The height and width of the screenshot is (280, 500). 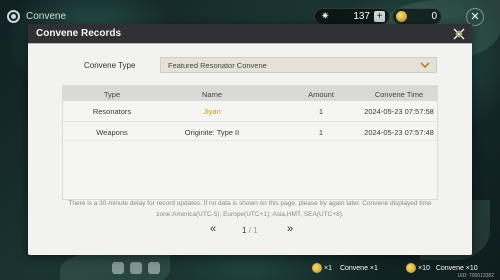 What do you see at coordinates (212, 132) in the screenshot?
I see `cell-name: Originite: Type II` at bounding box center [212, 132].